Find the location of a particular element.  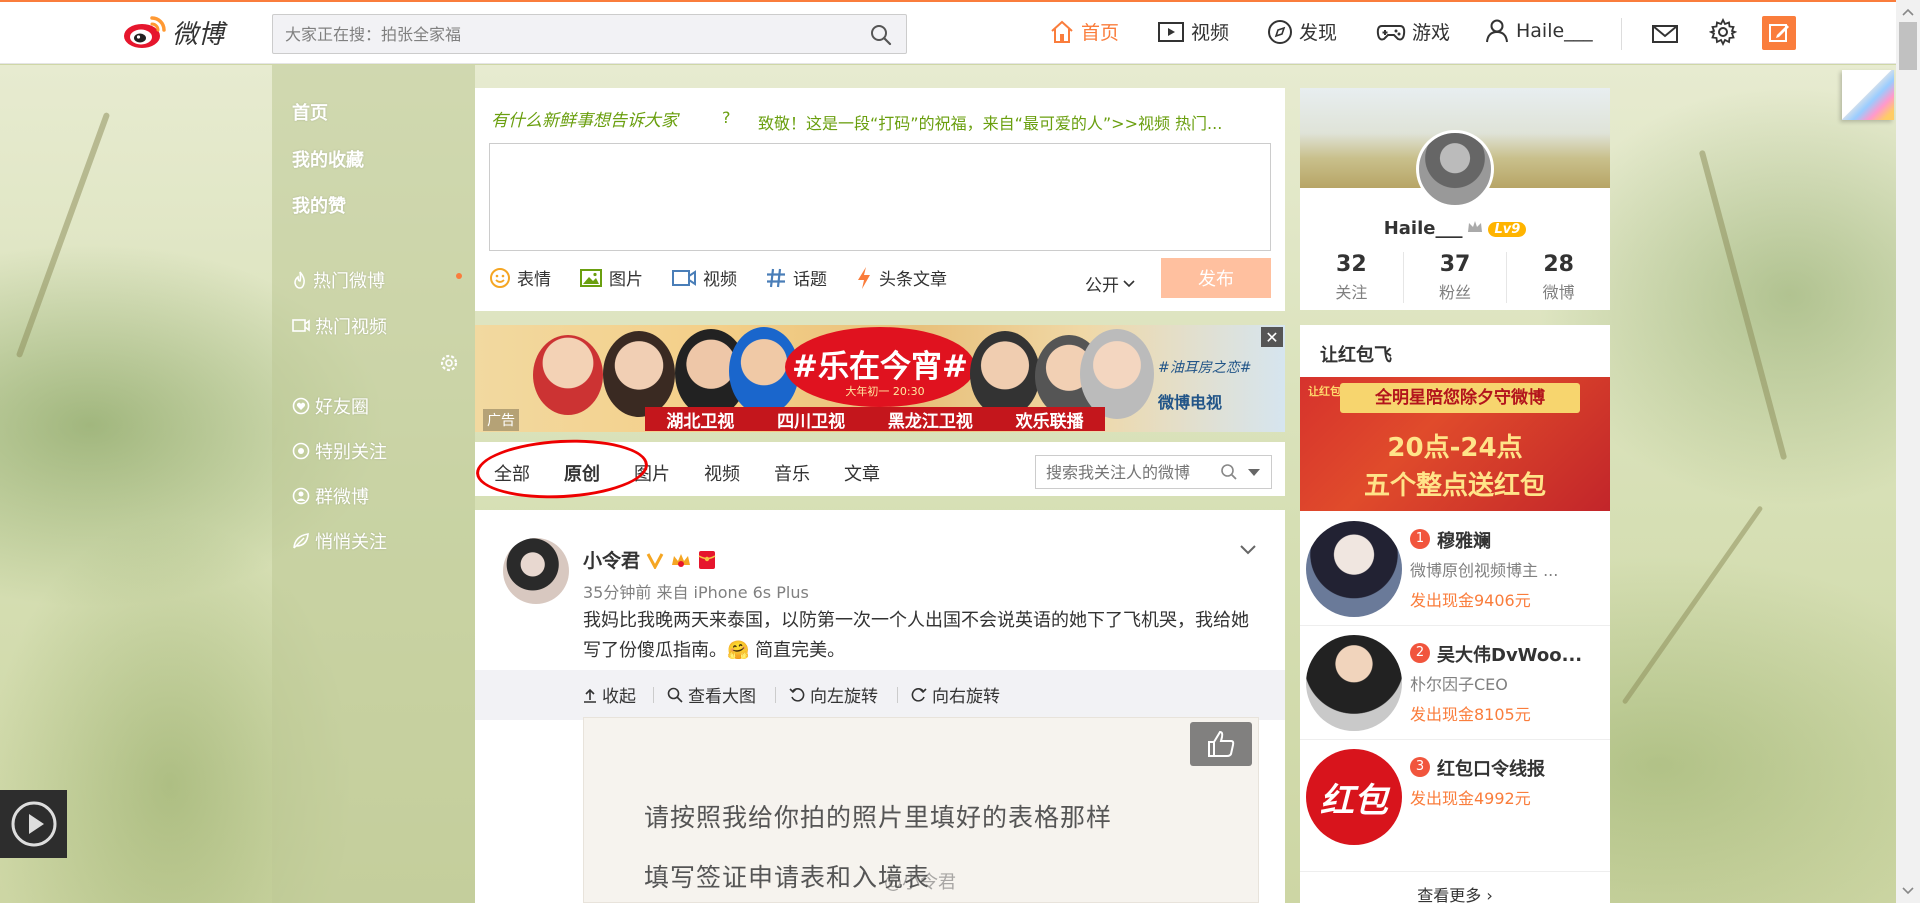

video-tool-button: 视频 is located at coordinates (704, 277).